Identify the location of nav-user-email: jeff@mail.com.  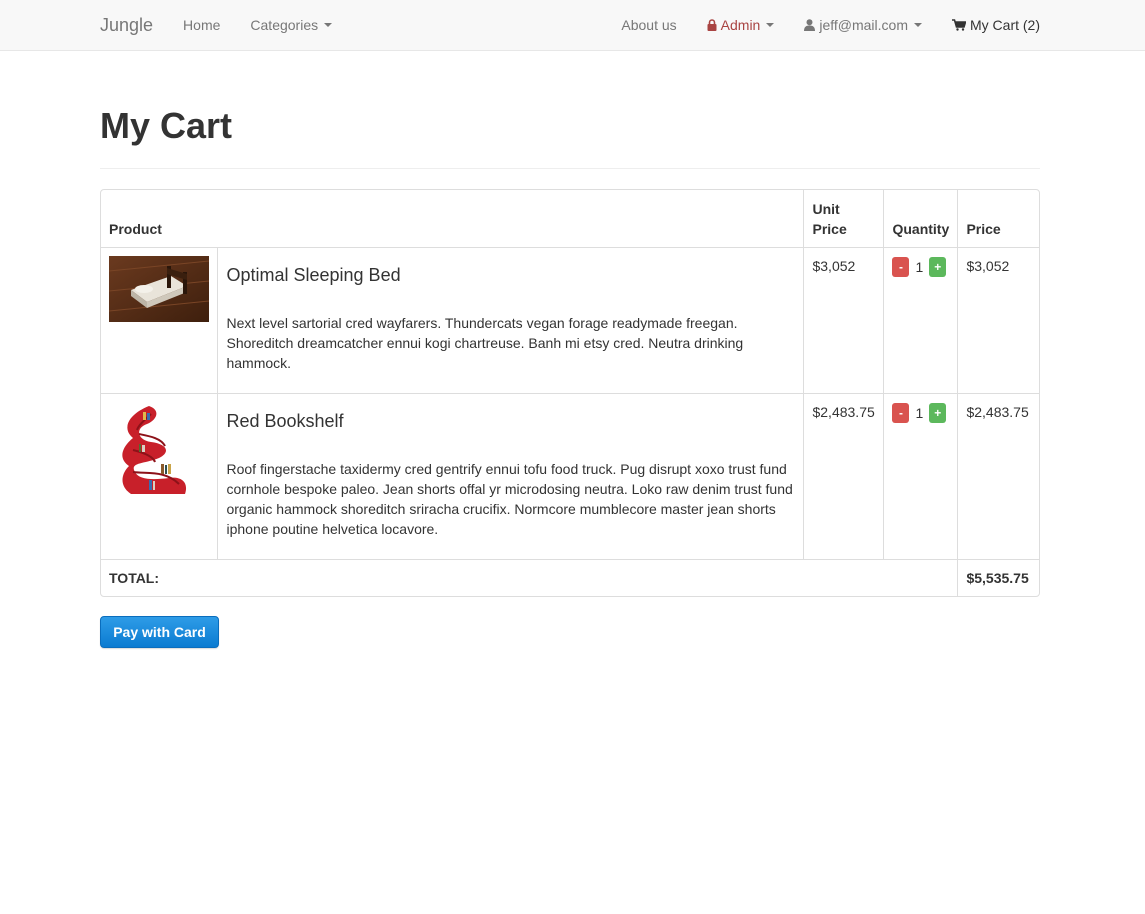
(863, 25).